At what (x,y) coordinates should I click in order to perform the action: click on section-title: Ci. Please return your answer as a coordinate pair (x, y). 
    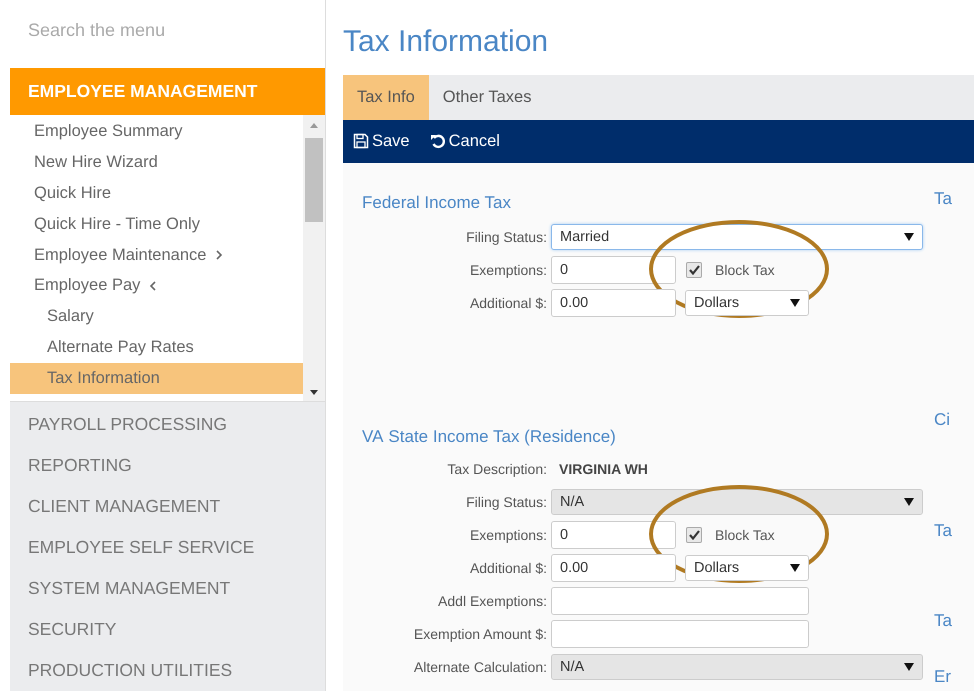
    Looking at the image, I should click on (943, 420).